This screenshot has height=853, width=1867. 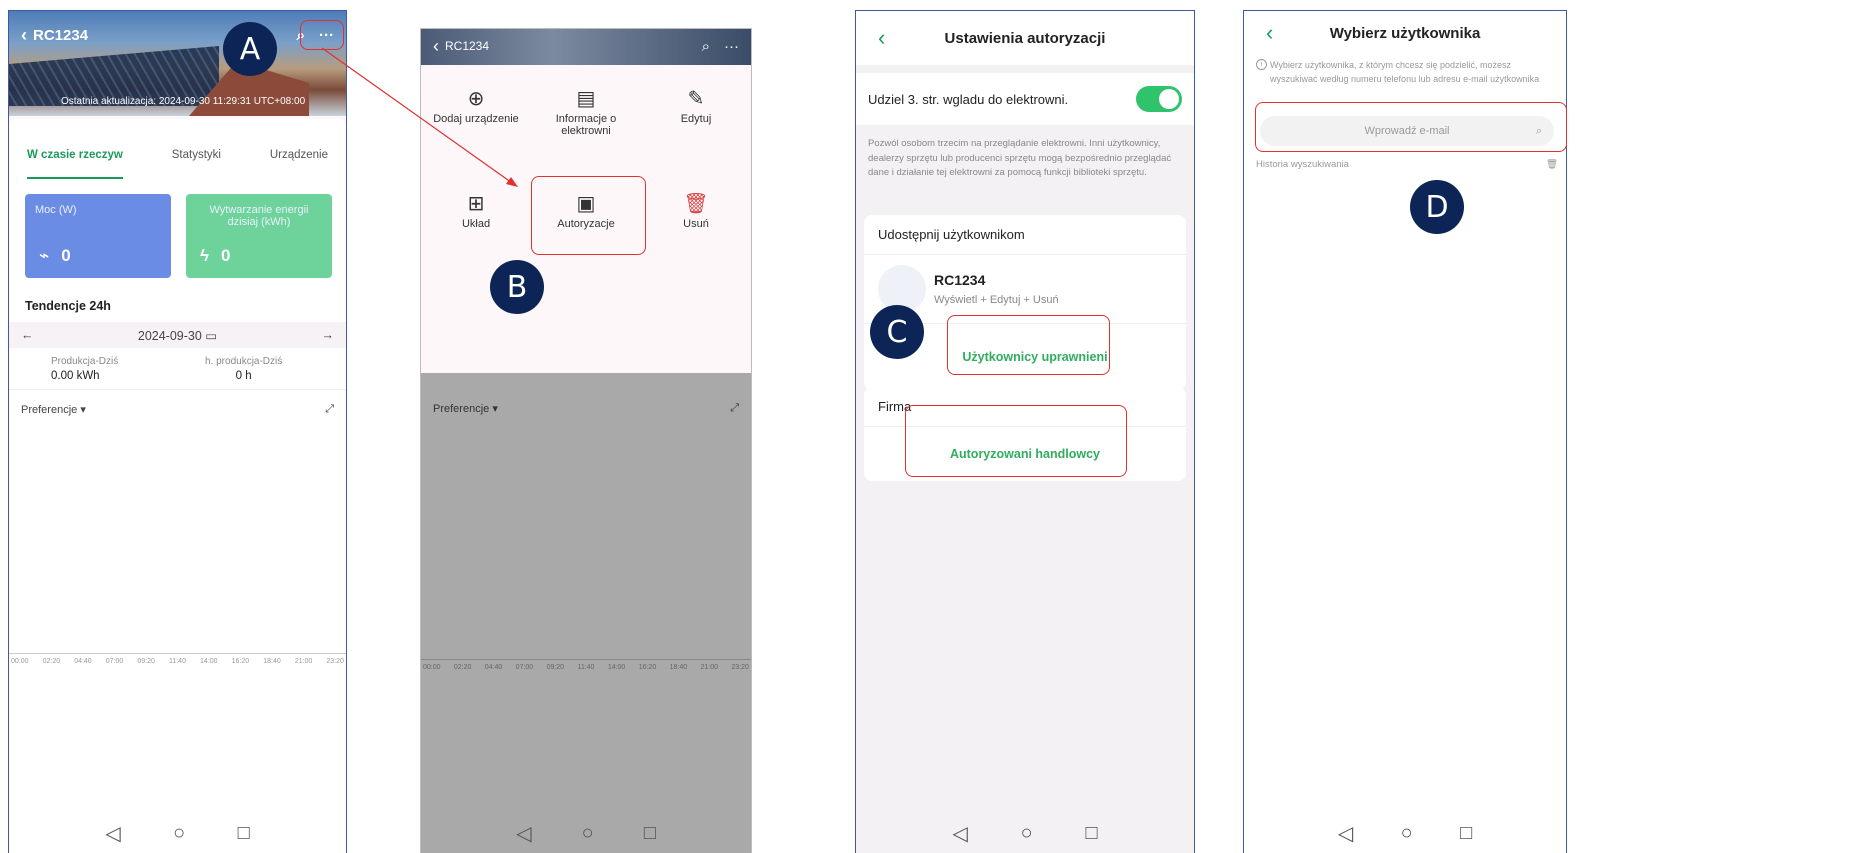 What do you see at coordinates (696, 224) in the screenshot?
I see `menu-label: Usuń` at bounding box center [696, 224].